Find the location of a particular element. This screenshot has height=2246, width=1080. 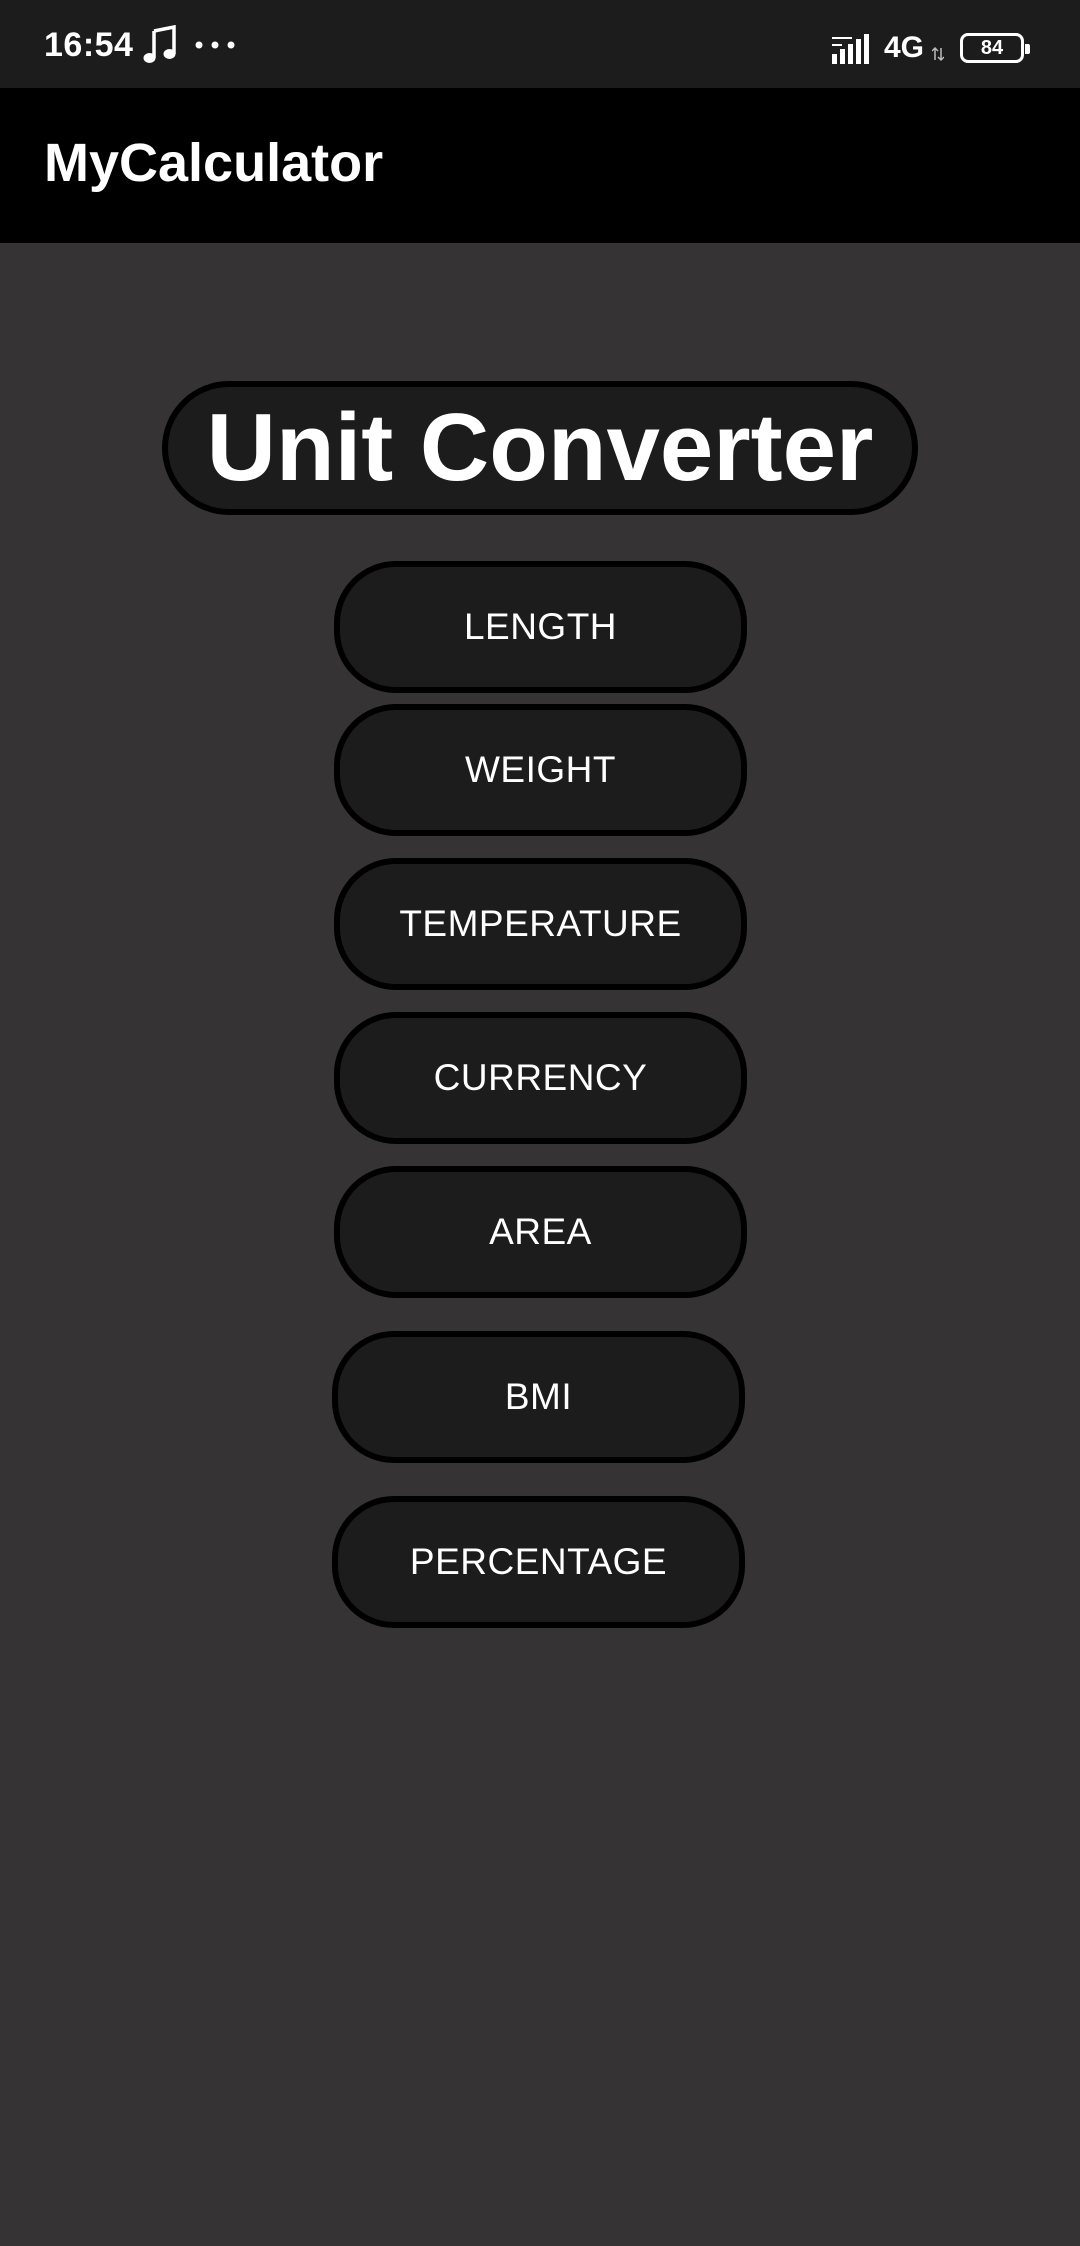

heading-pill: Unit Converter is located at coordinates (540, 448).